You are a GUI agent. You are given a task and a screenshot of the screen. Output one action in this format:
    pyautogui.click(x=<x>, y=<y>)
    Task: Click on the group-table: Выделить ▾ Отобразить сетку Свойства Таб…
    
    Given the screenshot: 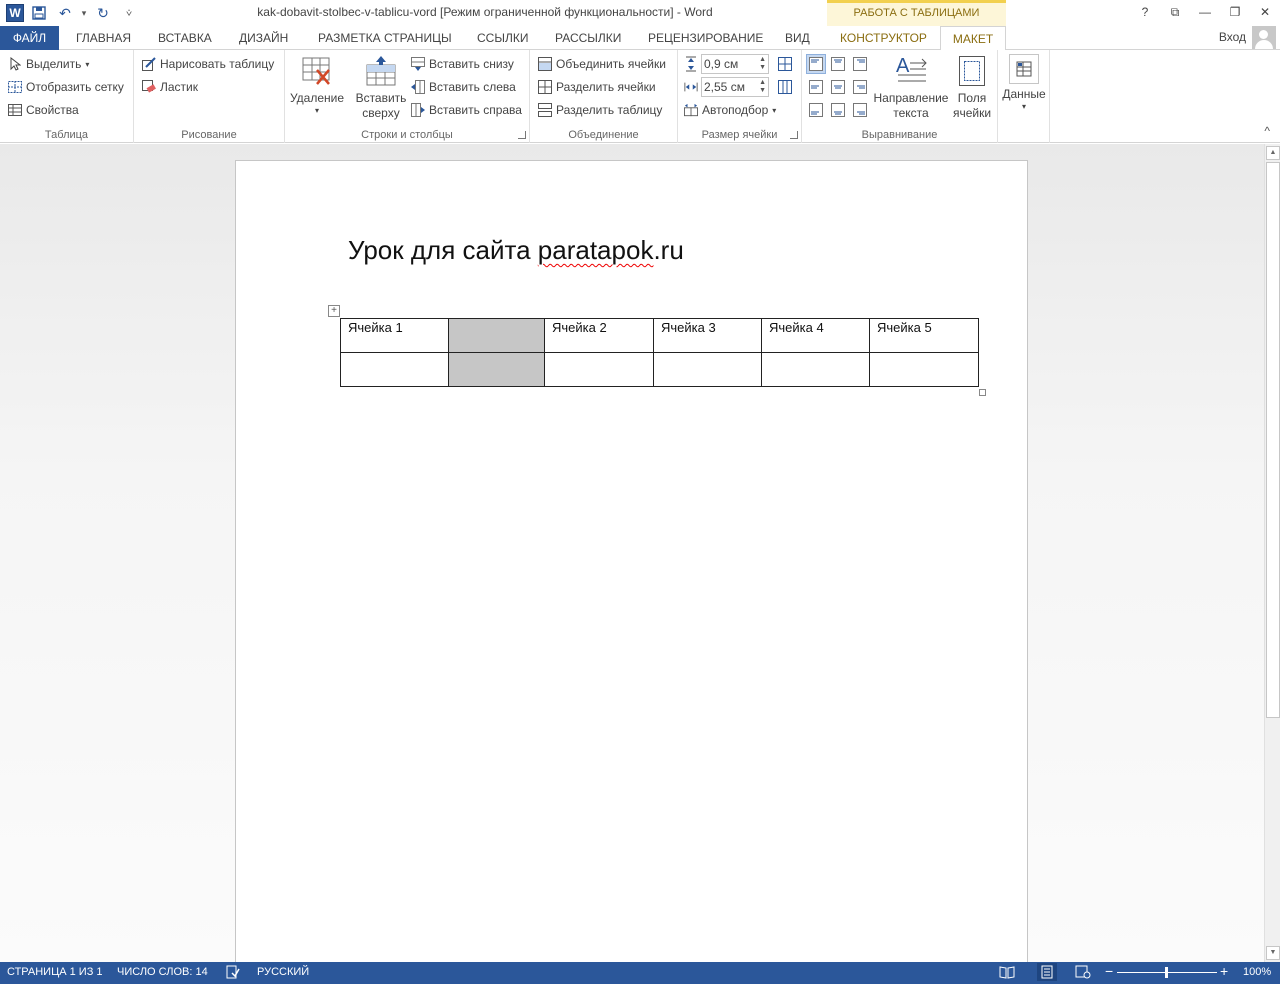 What is the action you would take?
    pyautogui.click(x=67, y=96)
    